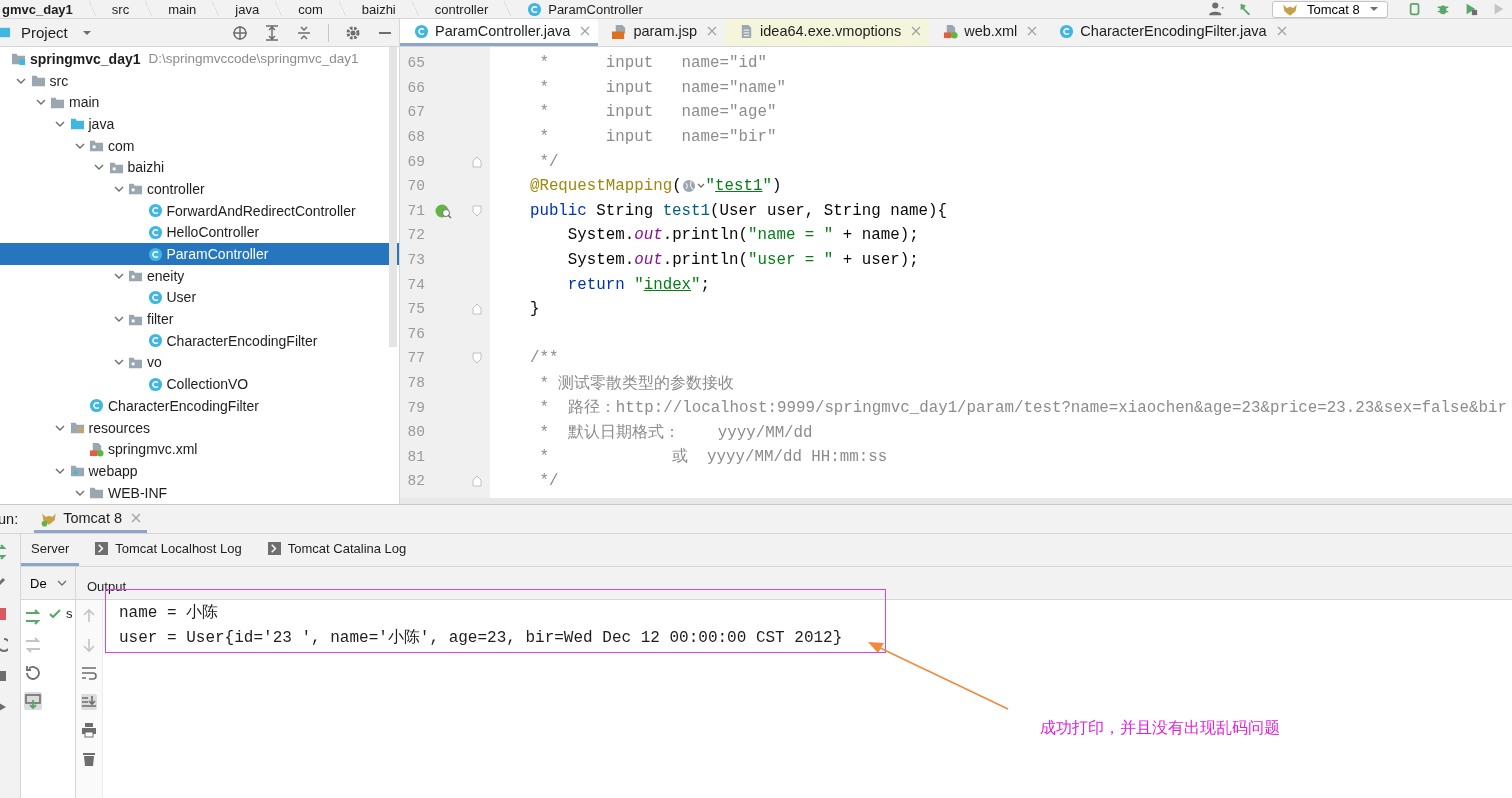 This screenshot has width=1512, height=798. What do you see at coordinates (1217, 9) in the screenshot?
I see `person-icon` at bounding box center [1217, 9].